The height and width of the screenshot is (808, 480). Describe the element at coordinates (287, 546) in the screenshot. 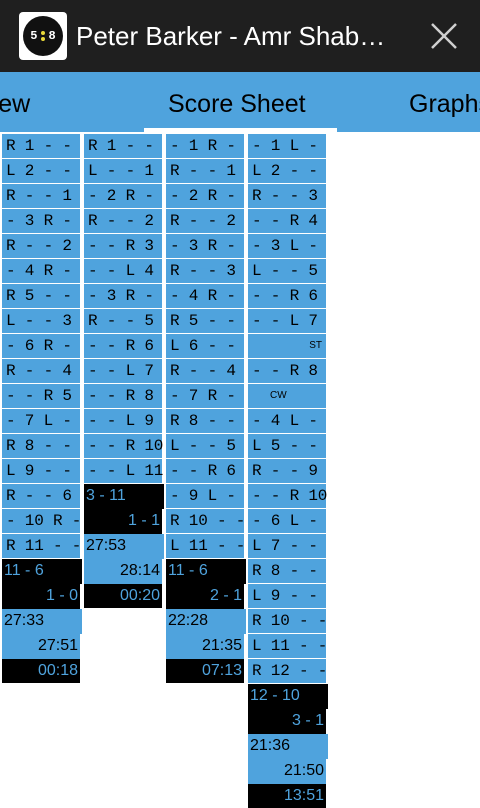

I see `rally-row: L 7 - -` at that location.